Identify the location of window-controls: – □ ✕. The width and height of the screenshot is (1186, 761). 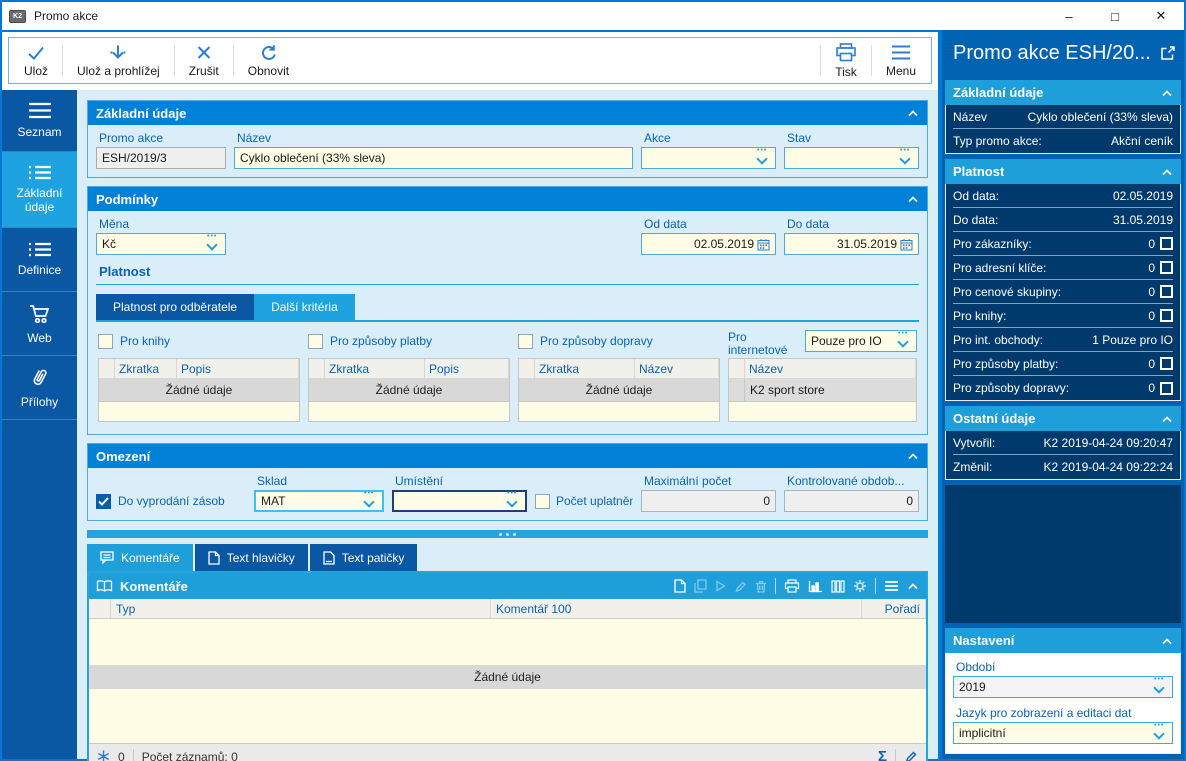
(1115, 16).